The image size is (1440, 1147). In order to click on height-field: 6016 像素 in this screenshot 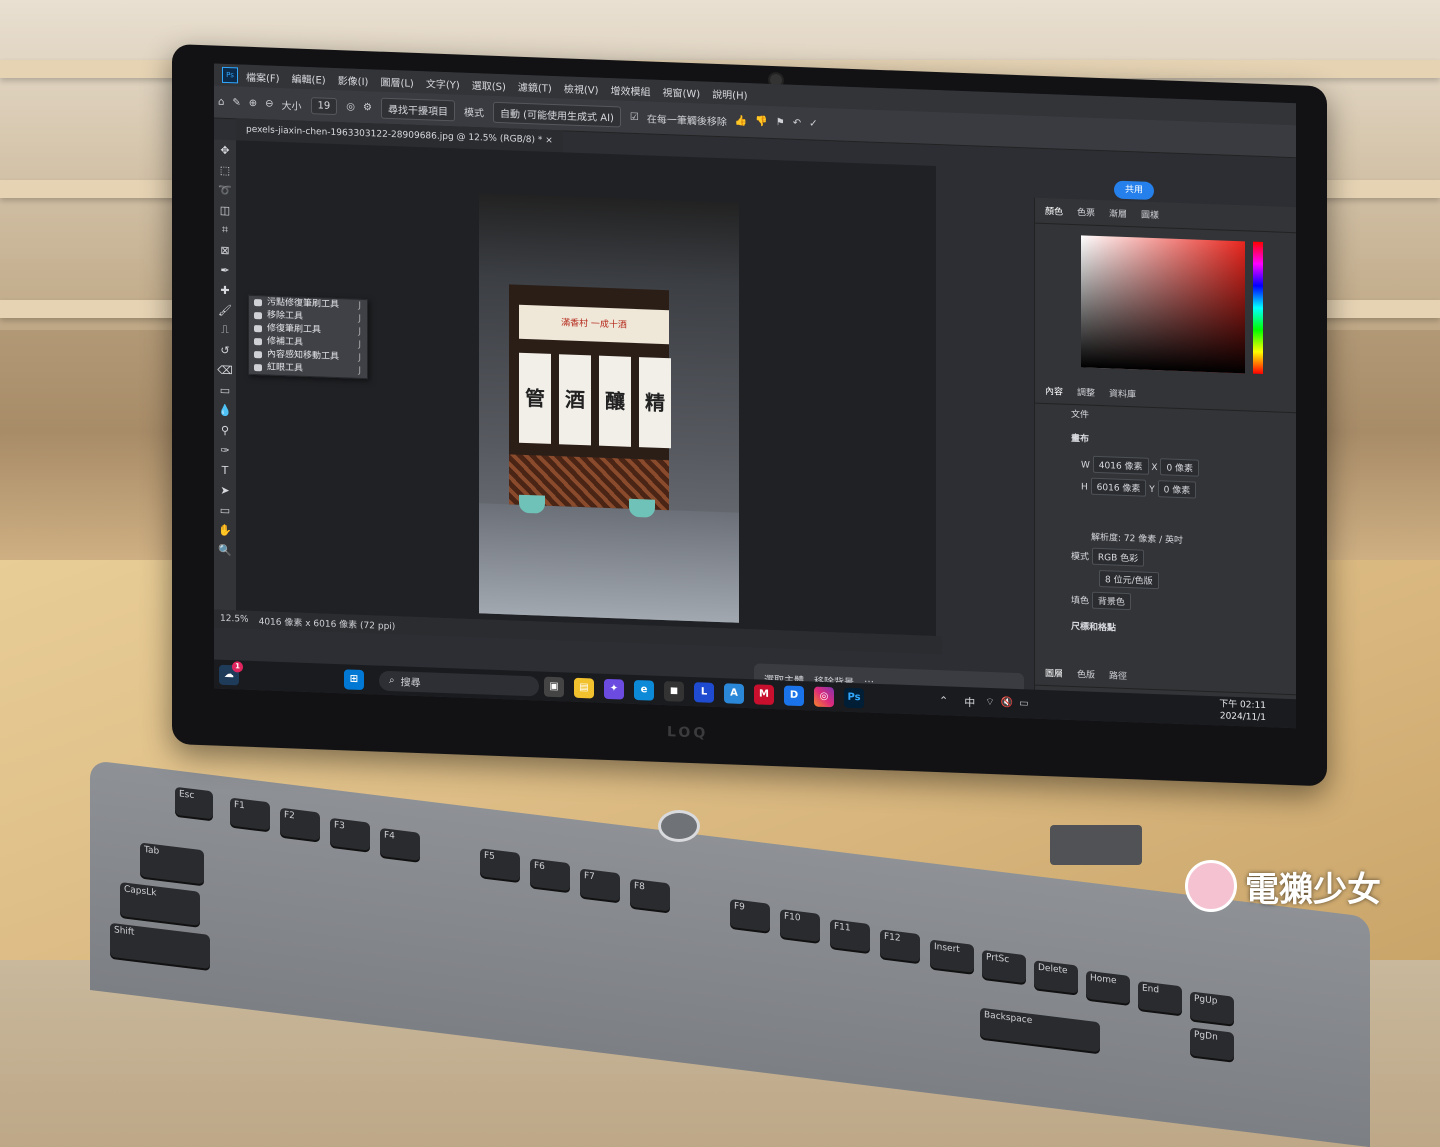, I will do `click(1118, 487)`.